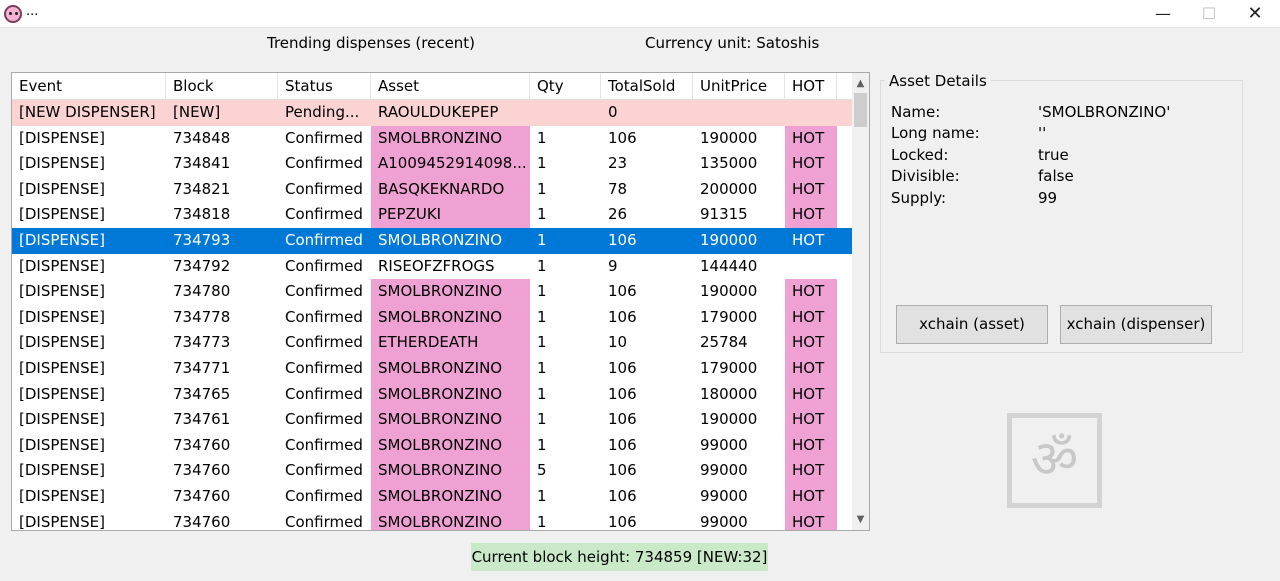 The width and height of the screenshot is (1280, 581). What do you see at coordinates (860, 519) in the screenshot?
I see `scroll-down-icon: ▼` at bounding box center [860, 519].